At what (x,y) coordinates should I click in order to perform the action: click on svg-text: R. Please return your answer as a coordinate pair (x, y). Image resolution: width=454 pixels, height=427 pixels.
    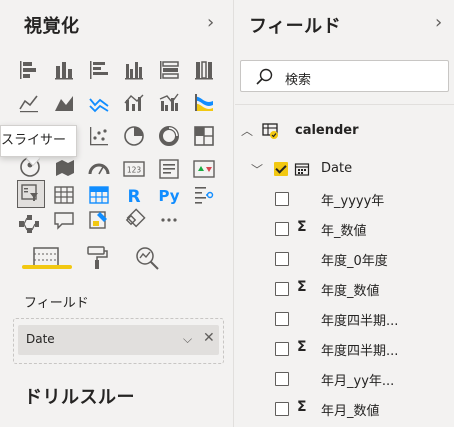
    Looking at the image, I should click on (133, 197).